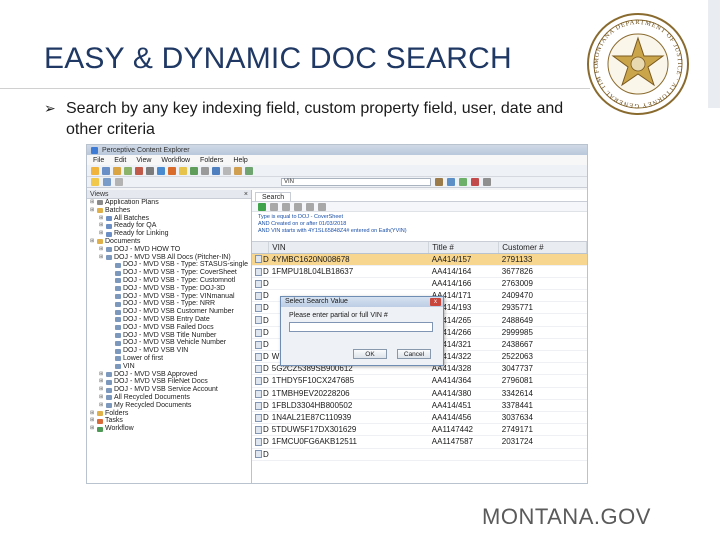 This screenshot has width=720, height=540. I want to click on column-header-customer: Customer #, so click(542, 248).